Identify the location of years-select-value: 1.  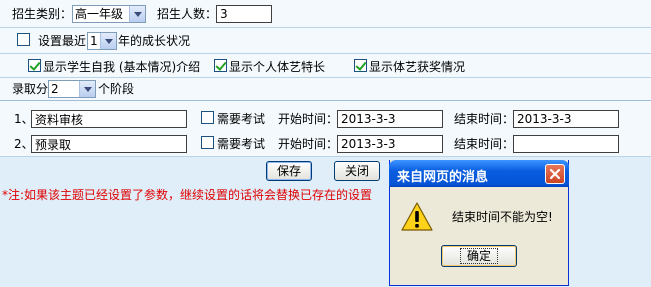
(94, 41).